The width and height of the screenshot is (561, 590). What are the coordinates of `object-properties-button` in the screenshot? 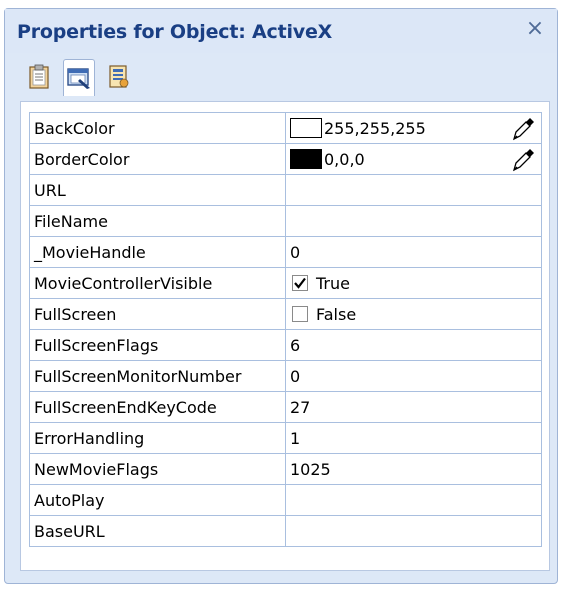 It's located at (79, 77).